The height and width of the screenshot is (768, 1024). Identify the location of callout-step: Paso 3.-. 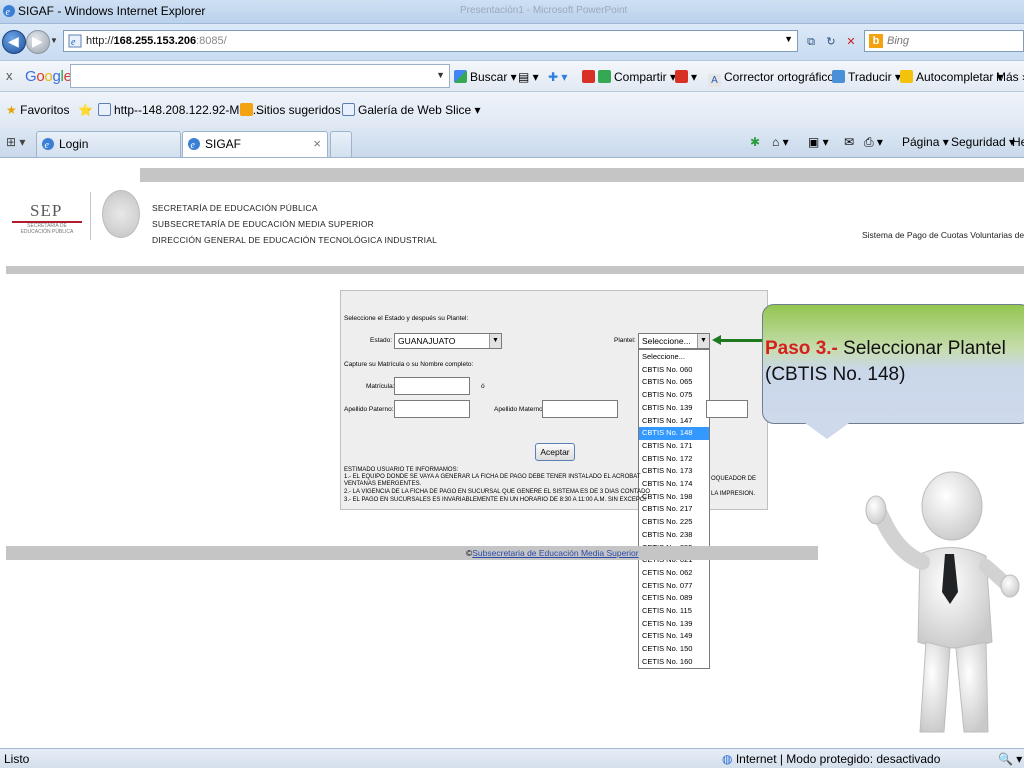
(801, 348).